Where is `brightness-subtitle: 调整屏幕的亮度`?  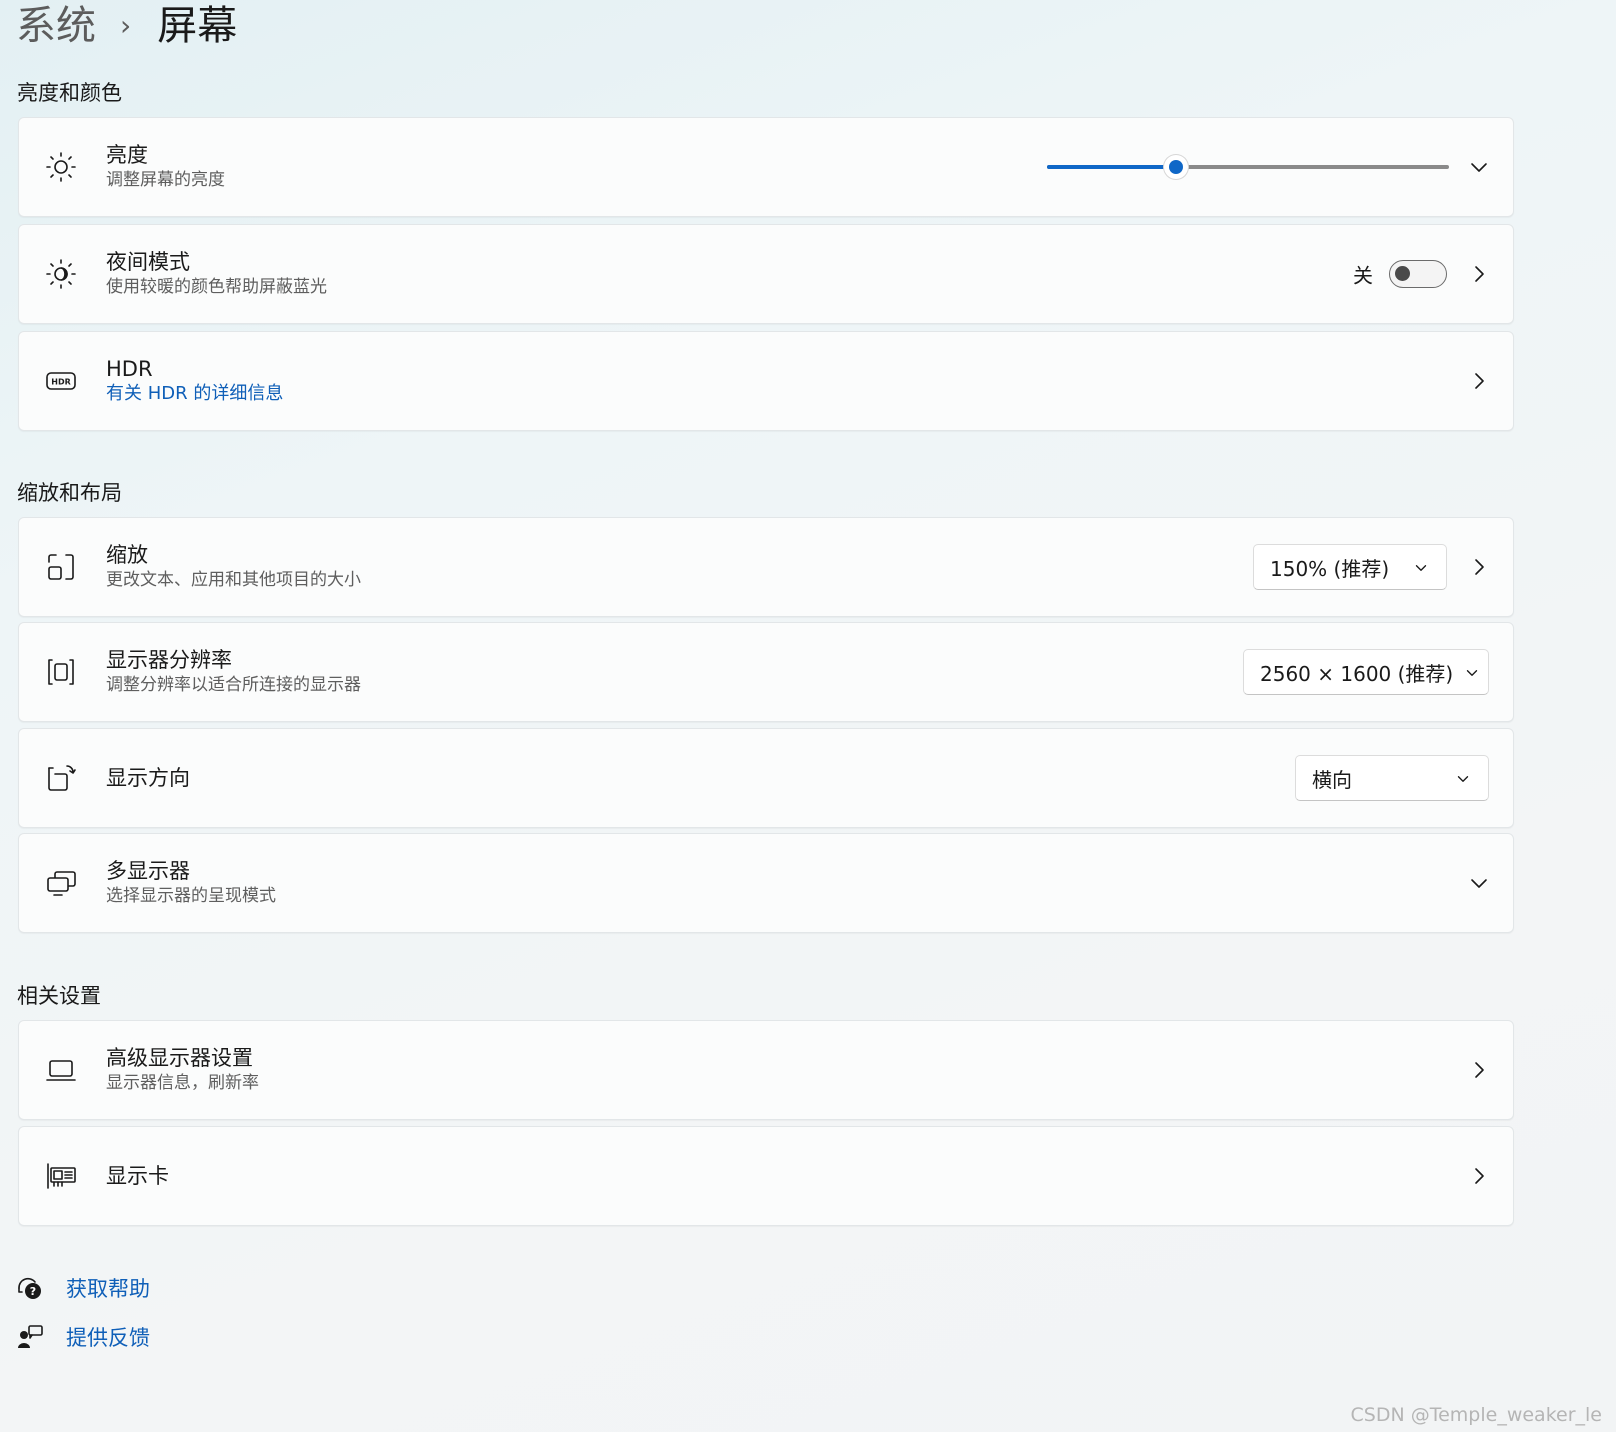 brightness-subtitle: 调整屏幕的亮度 is located at coordinates (165, 180).